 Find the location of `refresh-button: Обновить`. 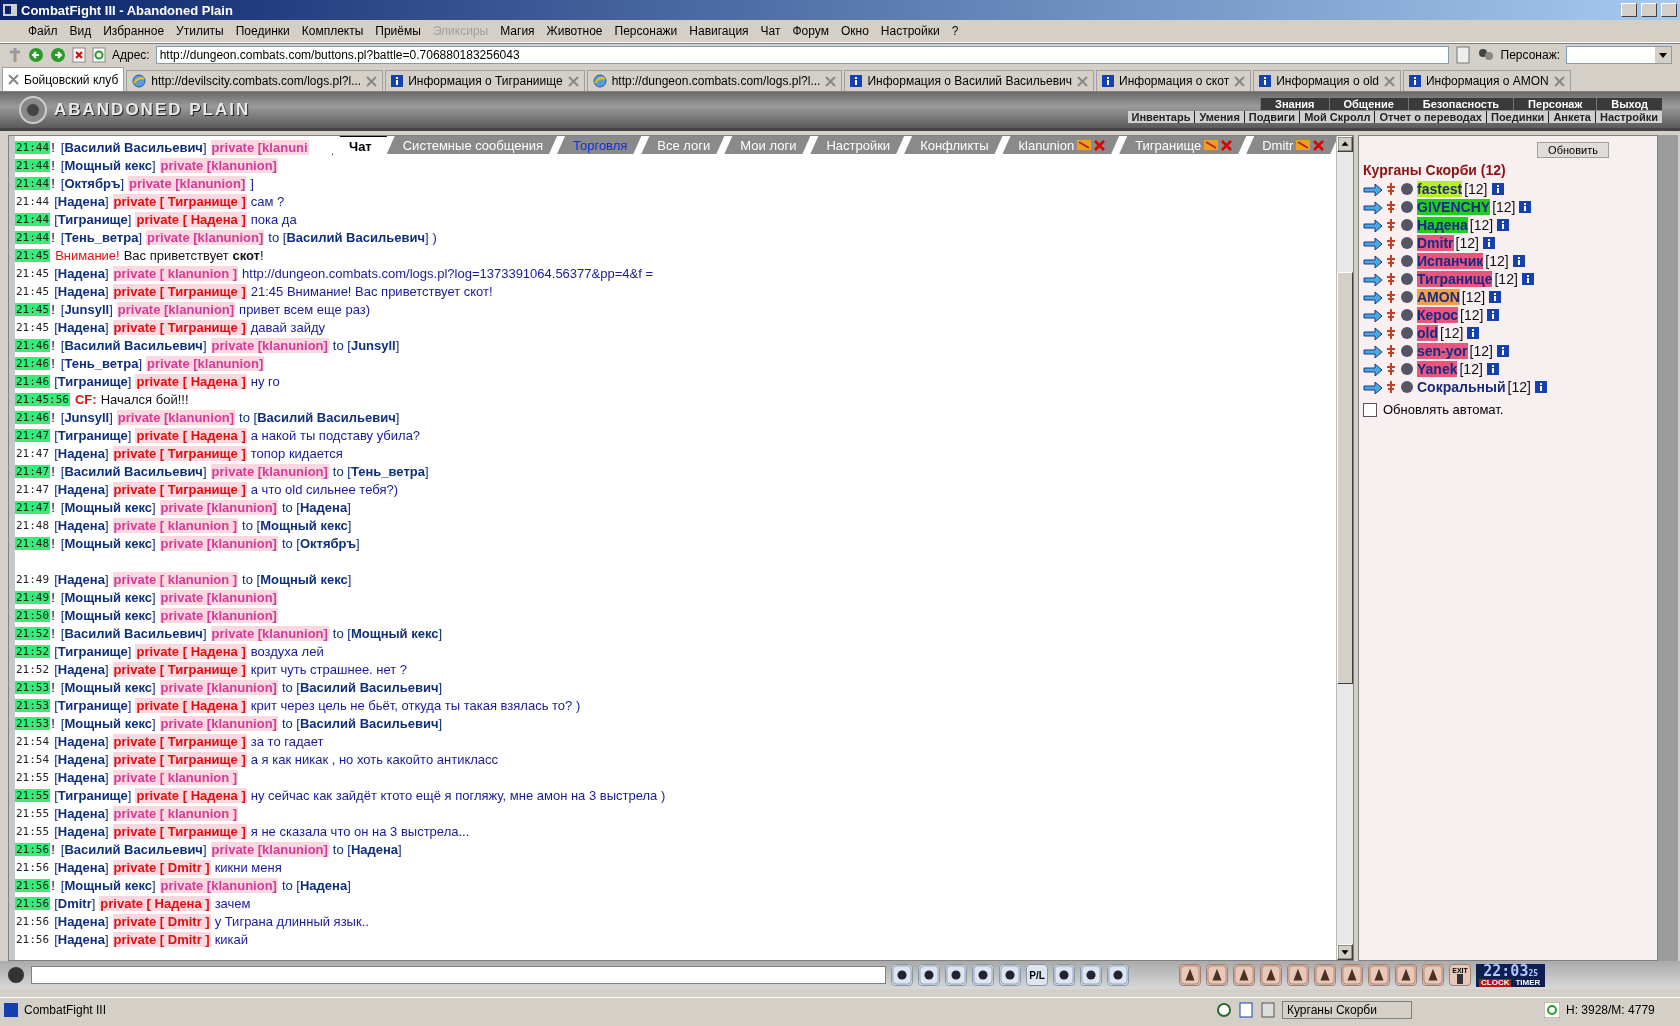

refresh-button: Обновить is located at coordinates (1573, 150).